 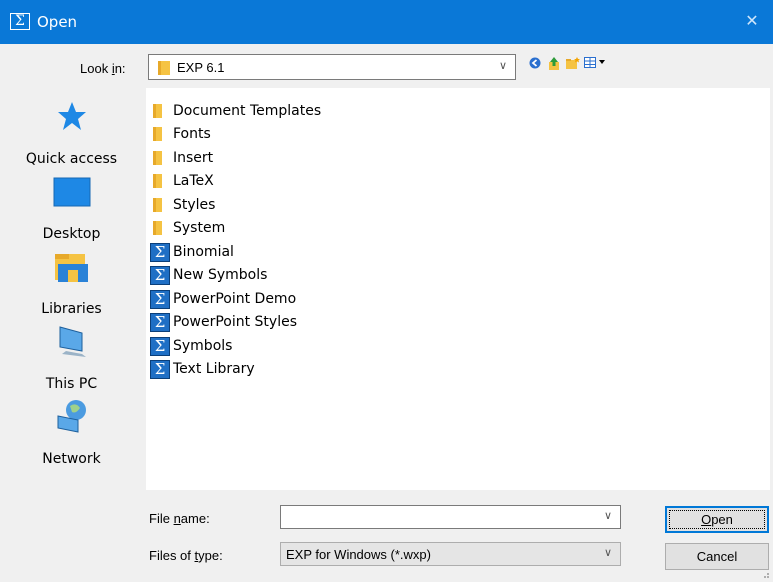 What do you see at coordinates (223, 322) in the screenshot?
I see `list-item: Σ PowerPoint Styles` at bounding box center [223, 322].